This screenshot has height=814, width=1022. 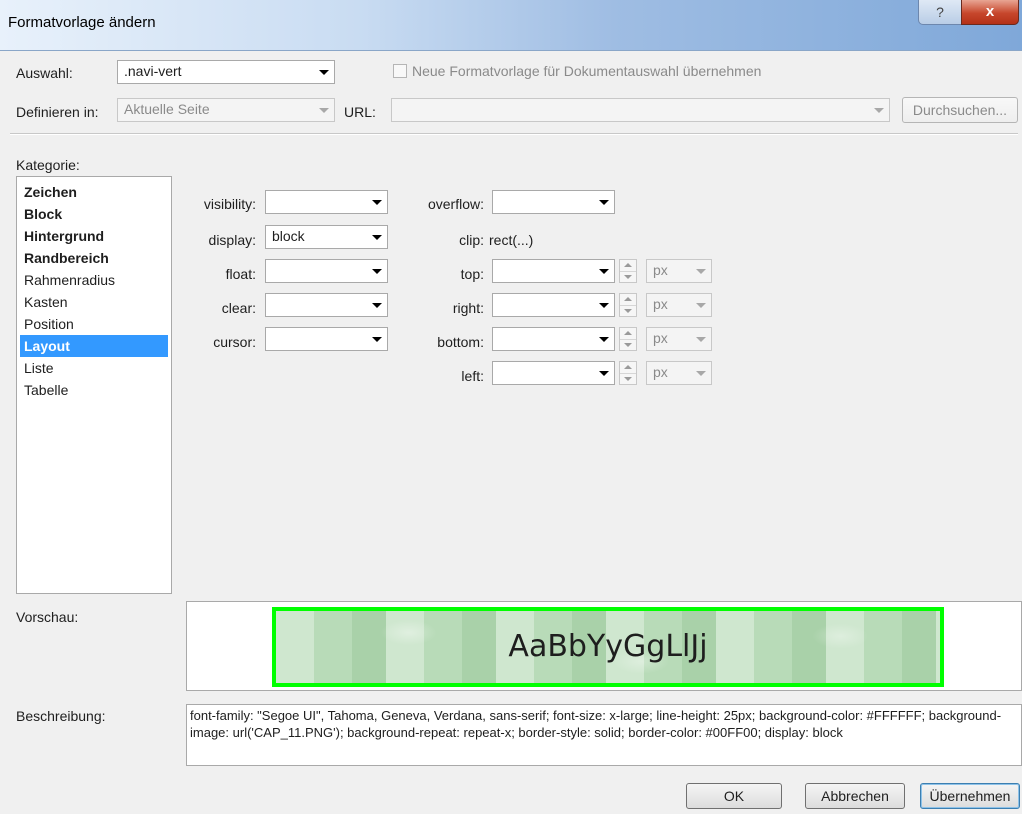 I want to click on bottom-unit-select: px, so click(x=679, y=339).